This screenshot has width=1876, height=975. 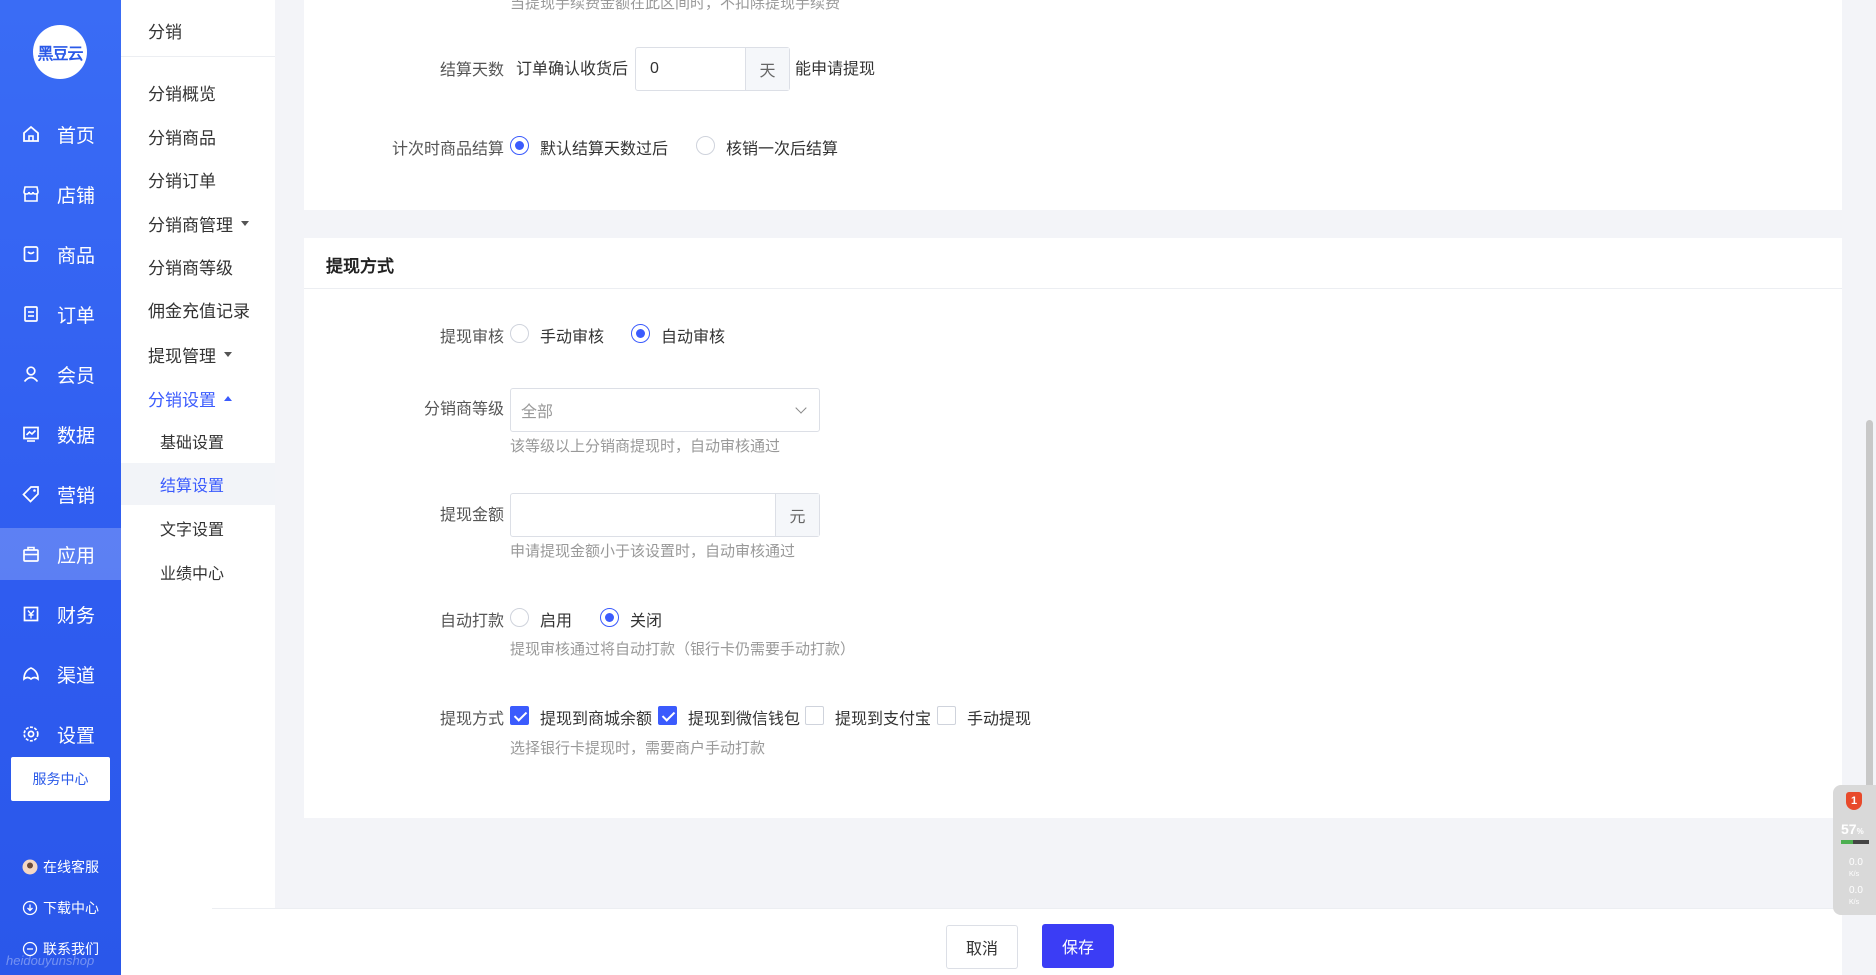 I want to click on nav-channel-label: 渠道, so click(x=76, y=676).